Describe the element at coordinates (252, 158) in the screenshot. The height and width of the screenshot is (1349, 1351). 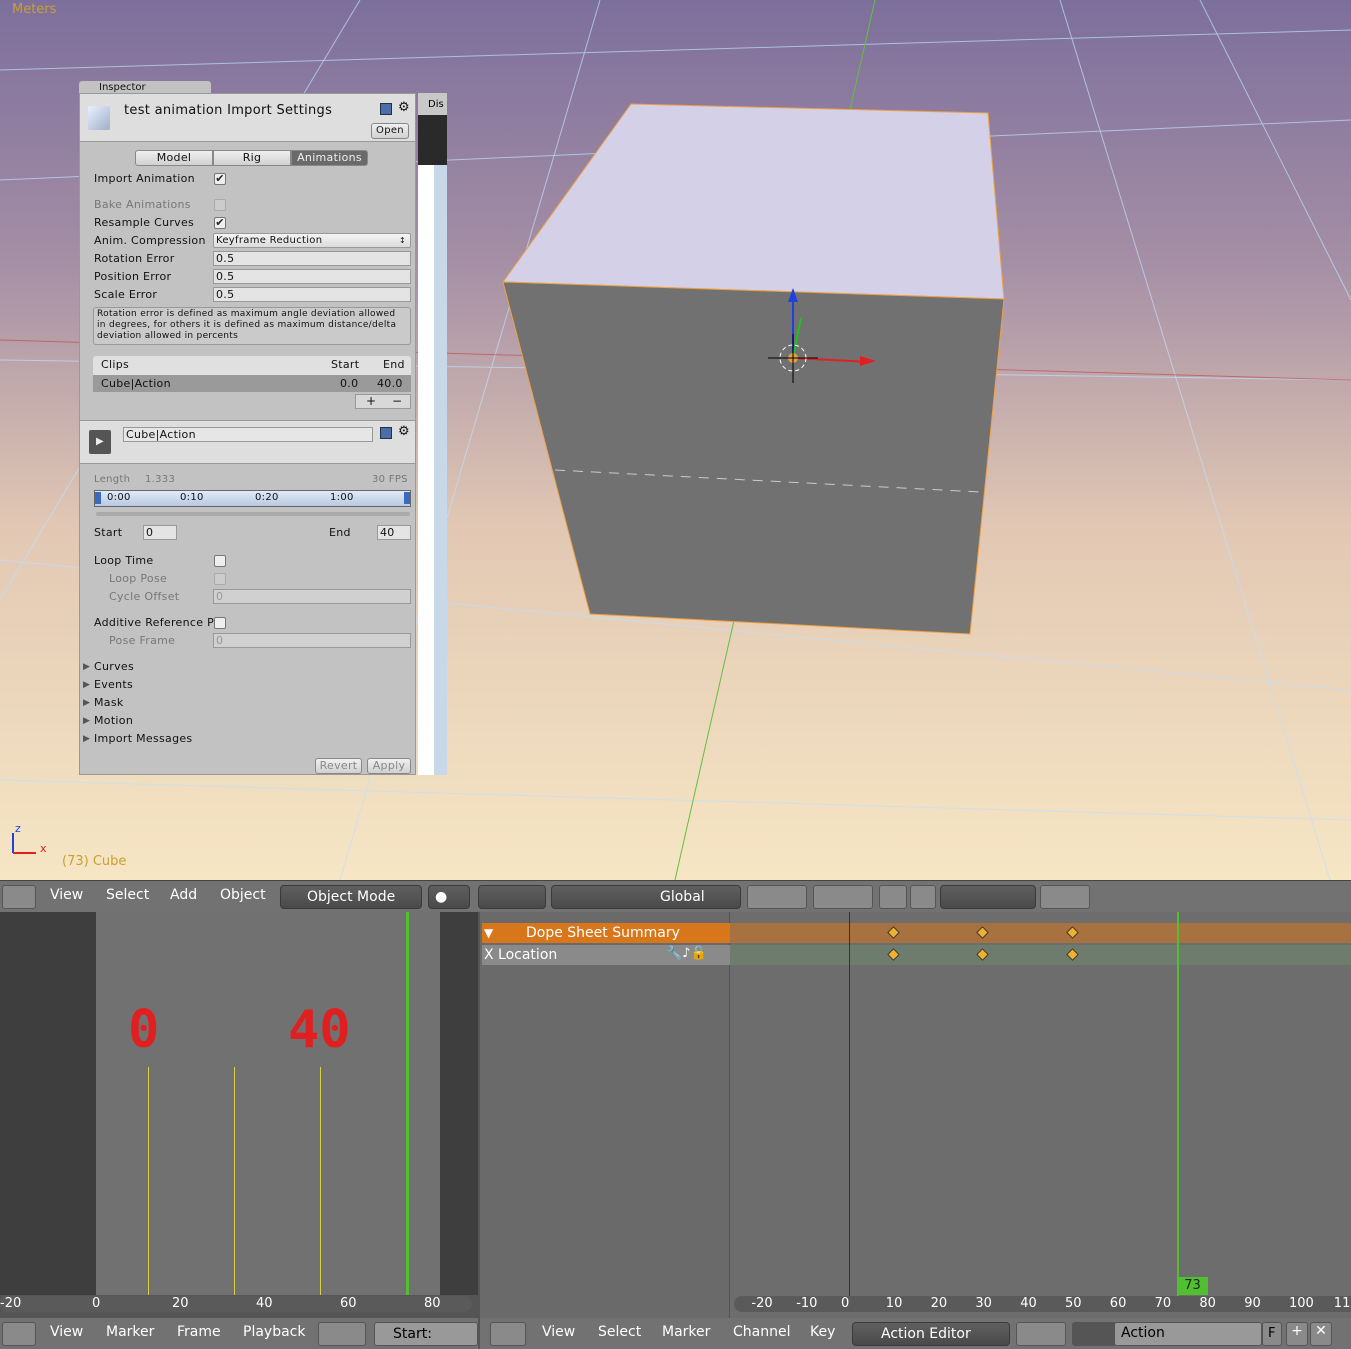
I see `tab-rig: Rig` at that location.